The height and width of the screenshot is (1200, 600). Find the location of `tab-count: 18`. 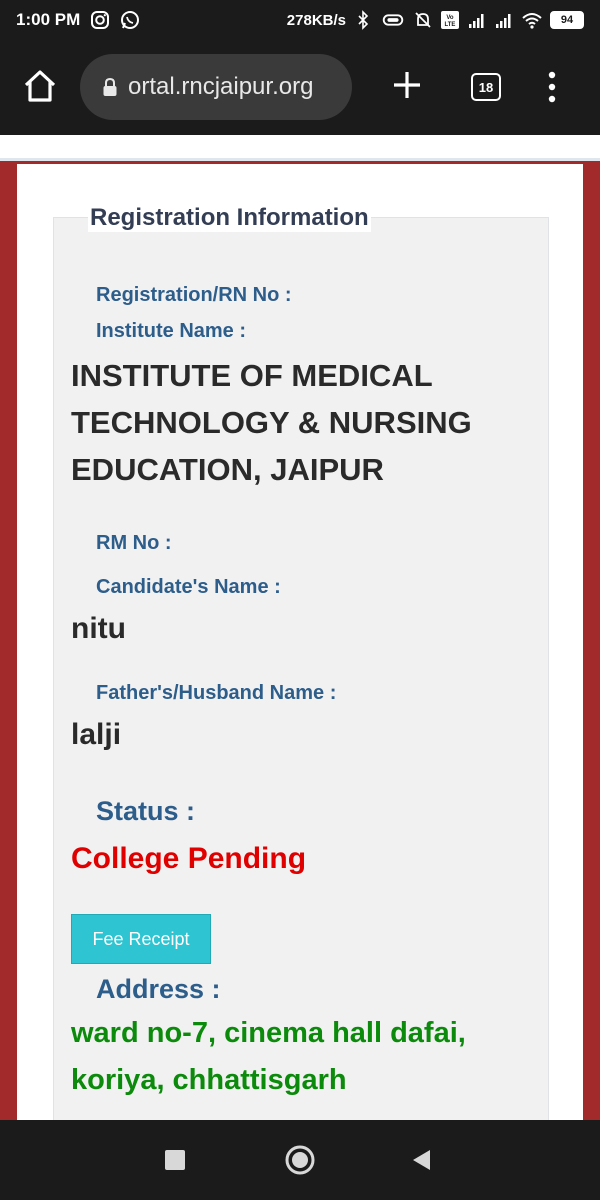

tab-count: 18 is located at coordinates (486, 87).